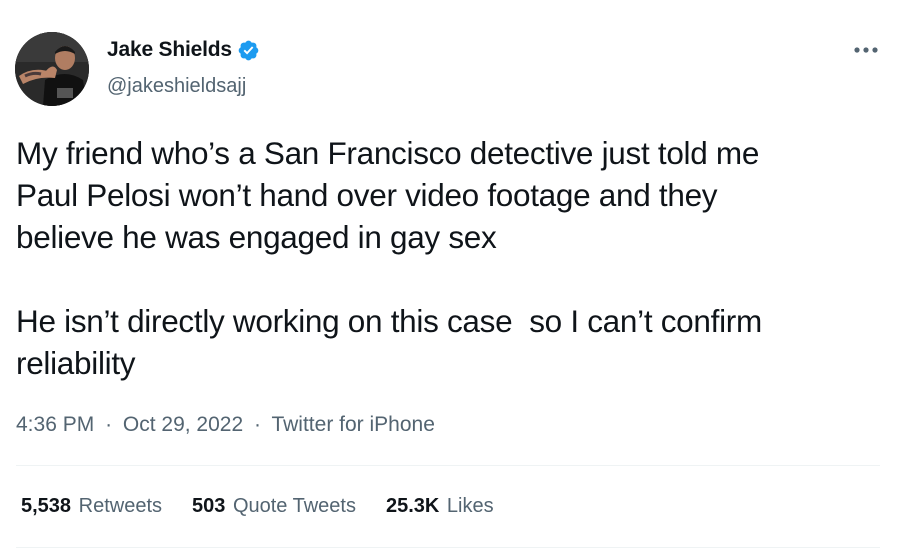 The image size is (900, 551). I want to click on avatar-image, so click(52, 69).